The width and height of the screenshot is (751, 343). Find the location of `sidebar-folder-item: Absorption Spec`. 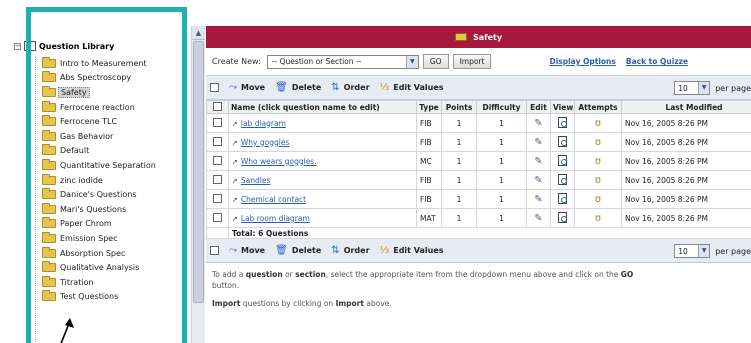

sidebar-folder-item: Absorption Spec is located at coordinates (122, 253).